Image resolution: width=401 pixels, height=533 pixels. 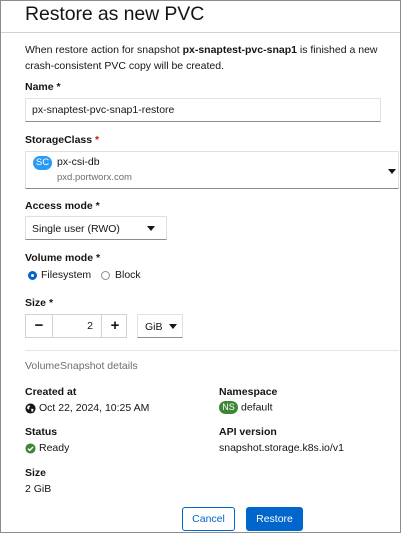 I want to click on volume-mode-label: Volume mode *, so click(x=62, y=258).